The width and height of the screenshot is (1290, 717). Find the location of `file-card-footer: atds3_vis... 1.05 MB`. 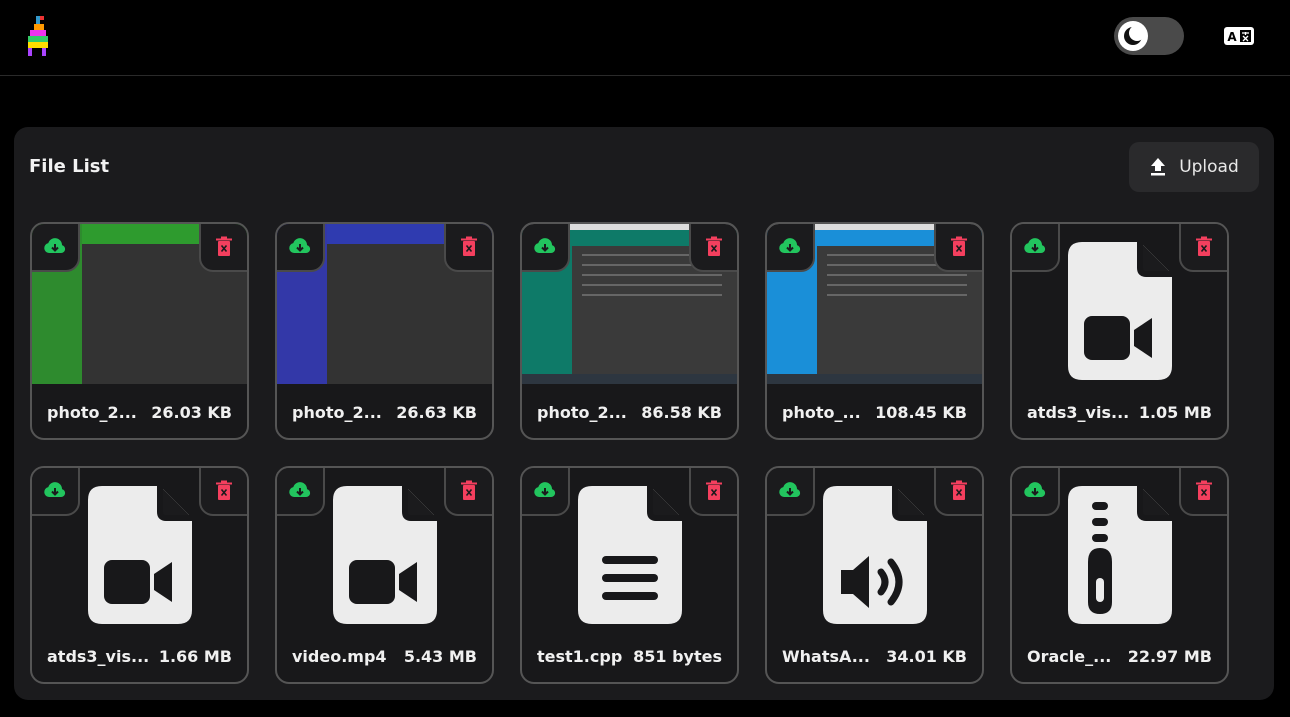

file-card-footer: atds3_vis... 1.05 MB is located at coordinates (1119, 411).